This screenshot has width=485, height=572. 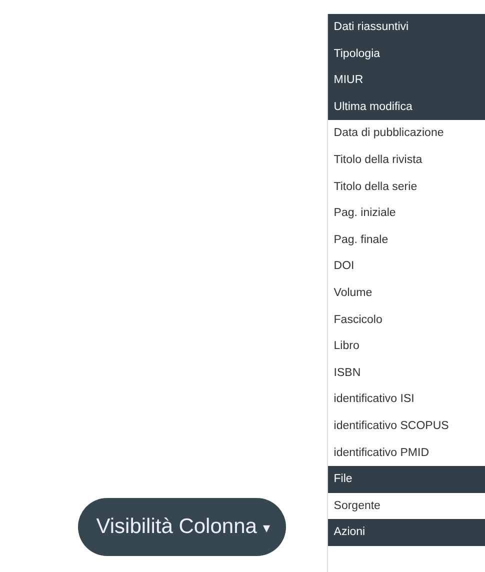 I want to click on menu-item: MIUR, so click(x=406, y=80).